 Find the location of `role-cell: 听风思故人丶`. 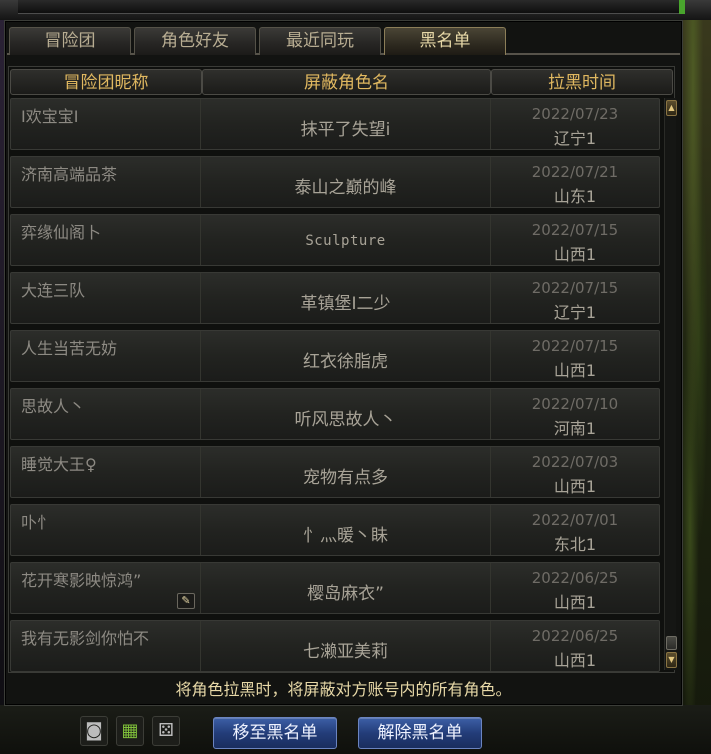

role-cell: 听风思故人丶 is located at coordinates (346, 414).